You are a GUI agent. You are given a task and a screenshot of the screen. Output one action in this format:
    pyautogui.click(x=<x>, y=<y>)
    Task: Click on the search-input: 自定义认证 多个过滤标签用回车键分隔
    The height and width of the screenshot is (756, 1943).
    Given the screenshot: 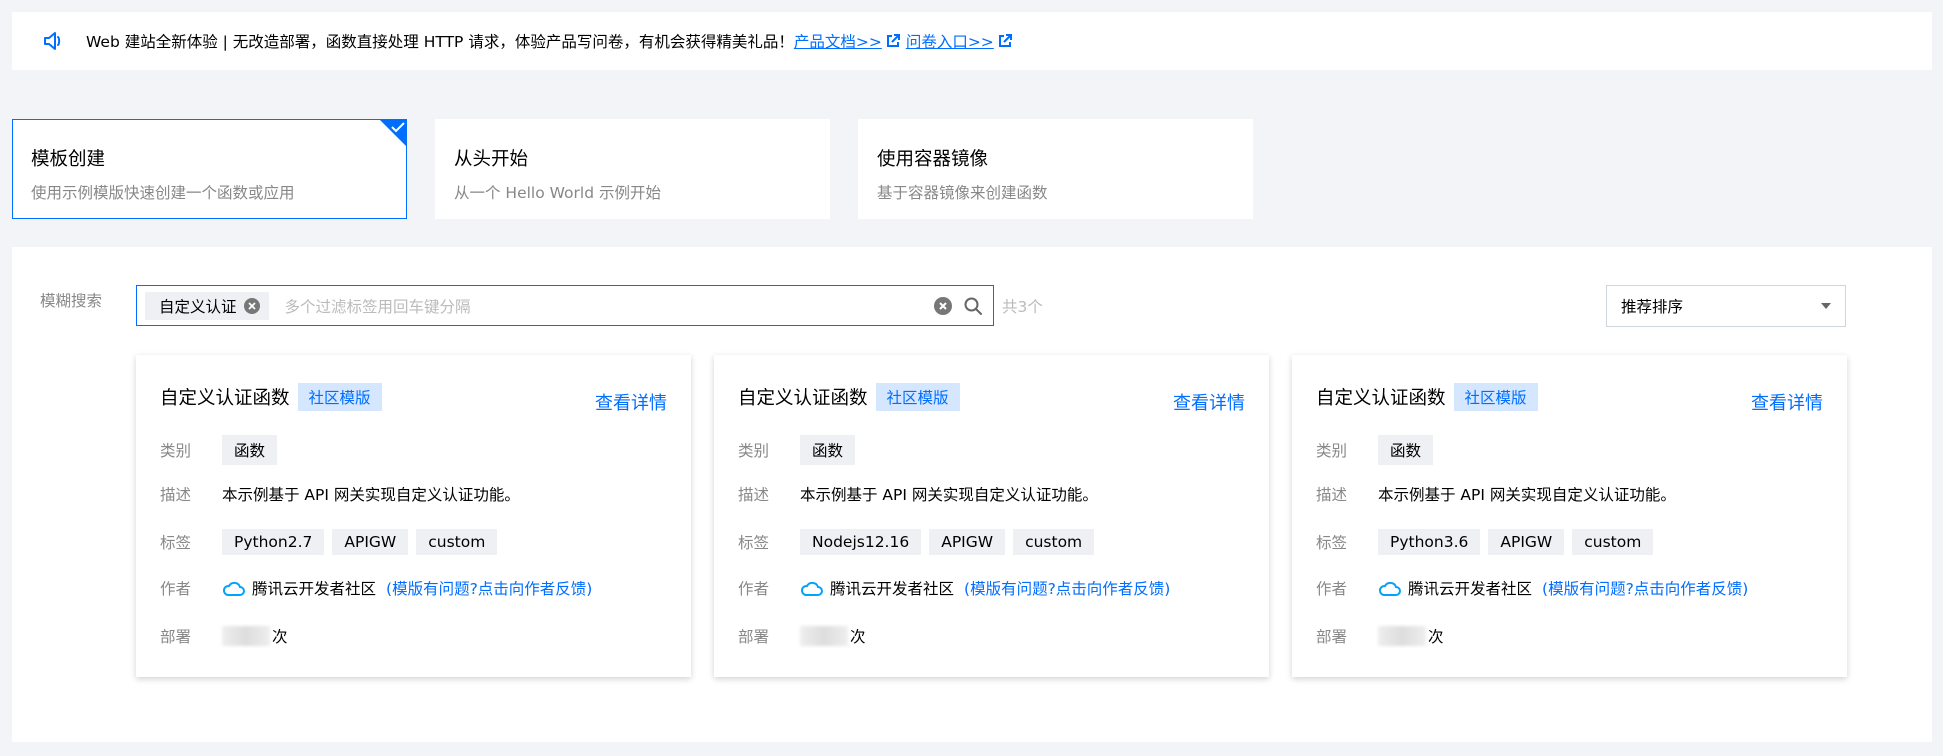 What is the action you would take?
    pyautogui.click(x=565, y=305)
    